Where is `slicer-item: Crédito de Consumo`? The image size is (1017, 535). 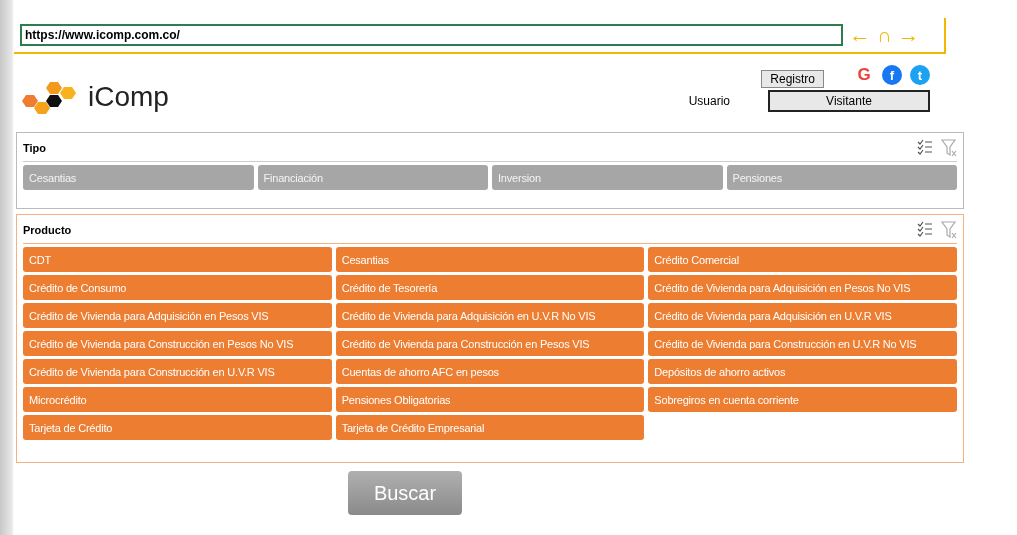
slicer-item: Crédito de Consumo is located at coordinates (177, 287).